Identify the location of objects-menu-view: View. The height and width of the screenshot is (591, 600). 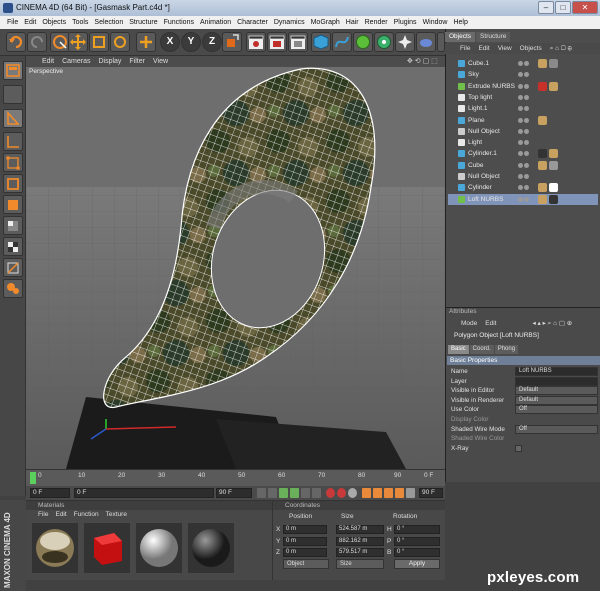
(505, 48).